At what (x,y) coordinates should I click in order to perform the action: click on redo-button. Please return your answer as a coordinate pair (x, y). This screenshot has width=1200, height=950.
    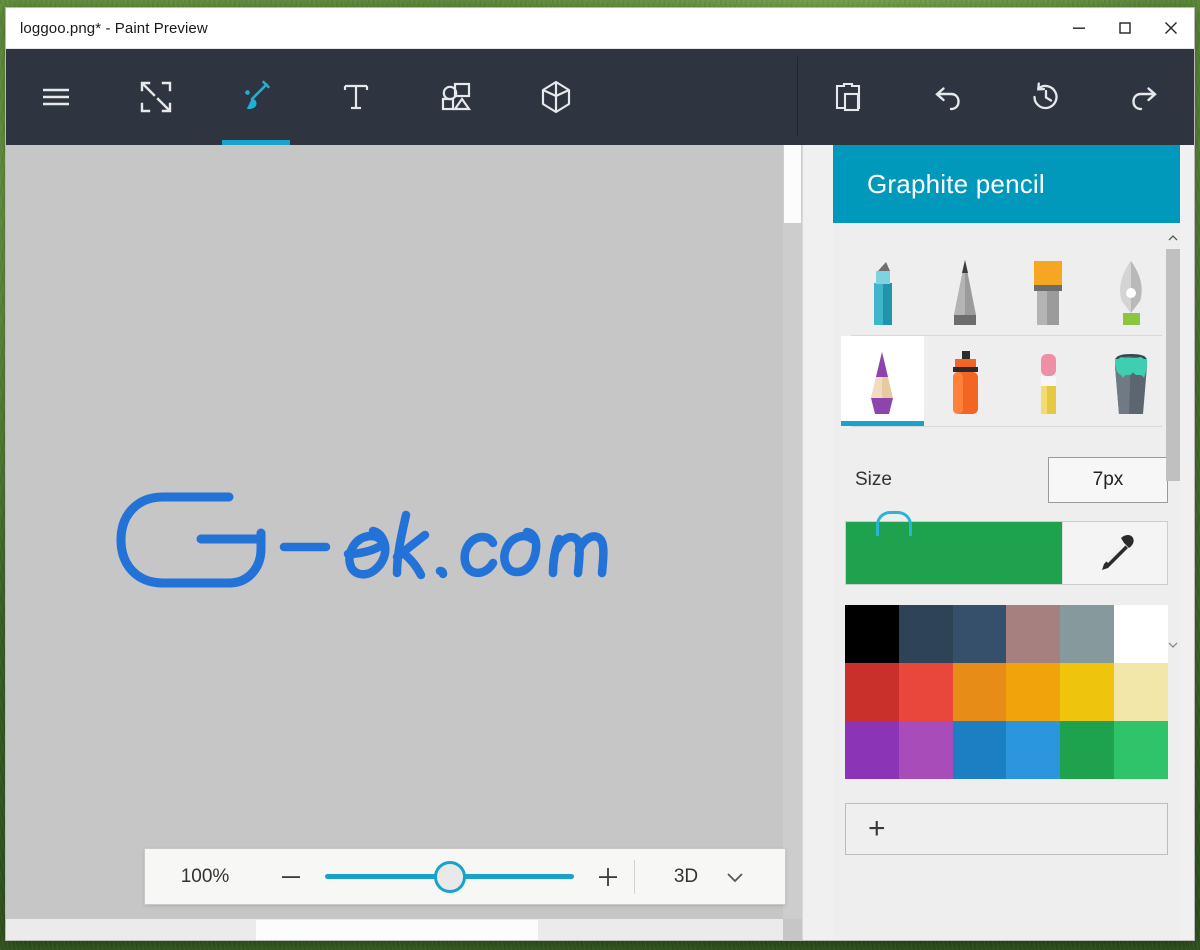
    Looking at the image, I should click on (1144, 97).